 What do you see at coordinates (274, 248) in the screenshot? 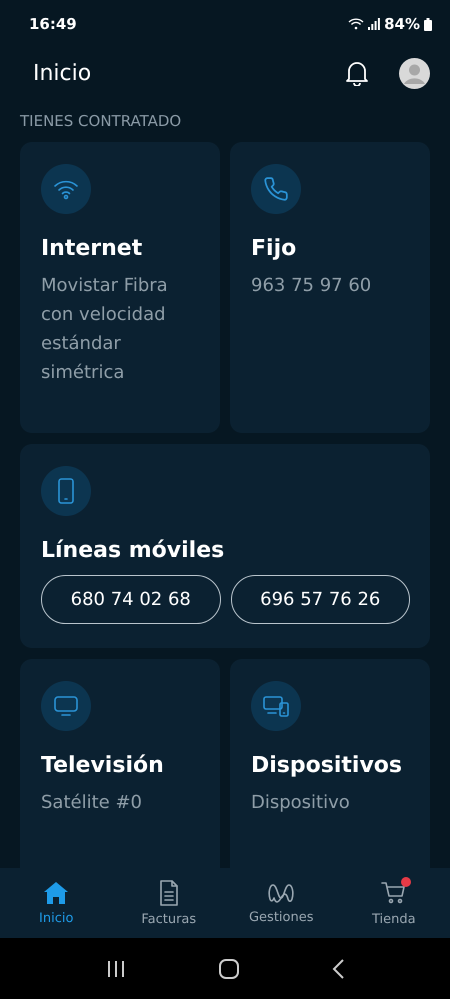
I see `card-title: Fijo` at bounding box center [274, 248].